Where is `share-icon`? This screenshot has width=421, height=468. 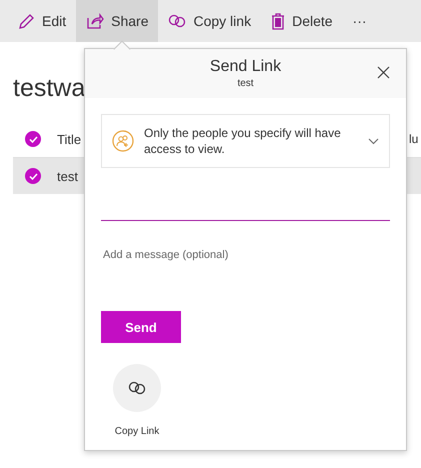
share-icon is located at coordinates (95, 21).